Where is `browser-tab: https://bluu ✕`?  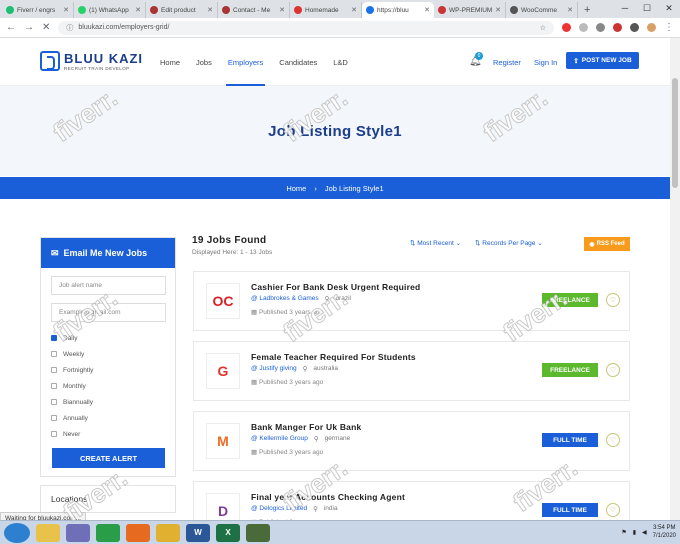 browser-tab: https://bluu ✕ is located at coordinates (398, 10).